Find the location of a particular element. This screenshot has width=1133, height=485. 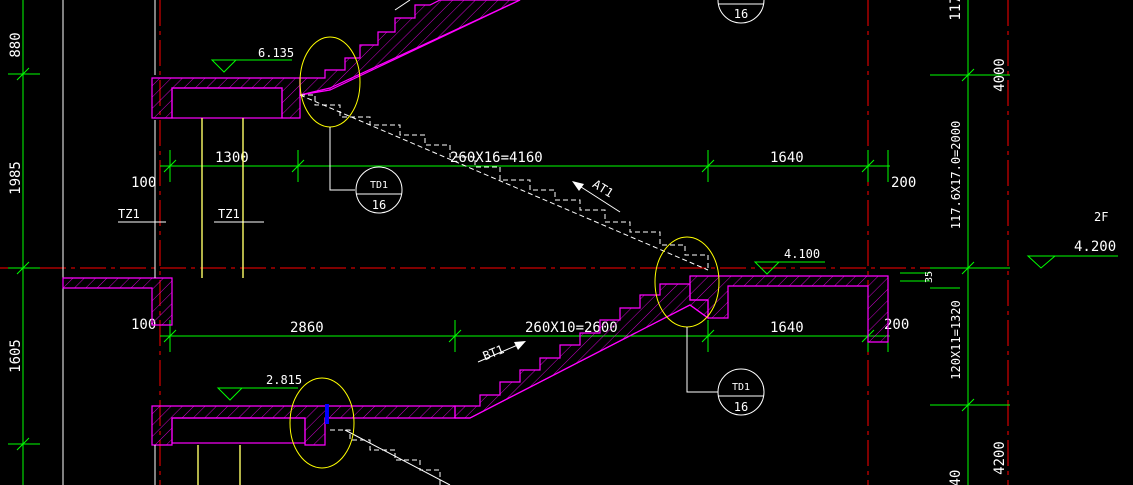

dim-right-stair-rise-upper: 117.6X17.0=2000 is located at coordinates (956, 175).